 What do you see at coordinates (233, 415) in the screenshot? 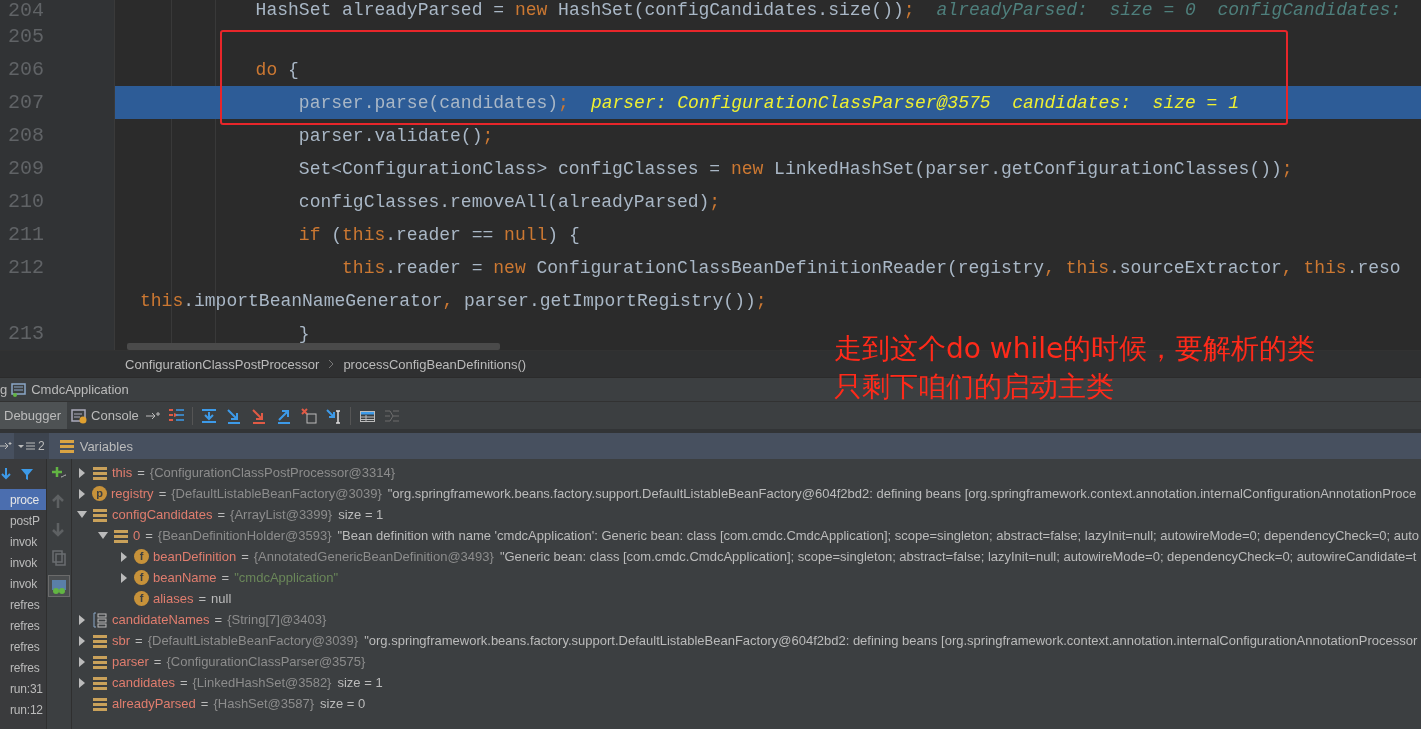
I see `step-into-icon` at bounding box center [233, 415].